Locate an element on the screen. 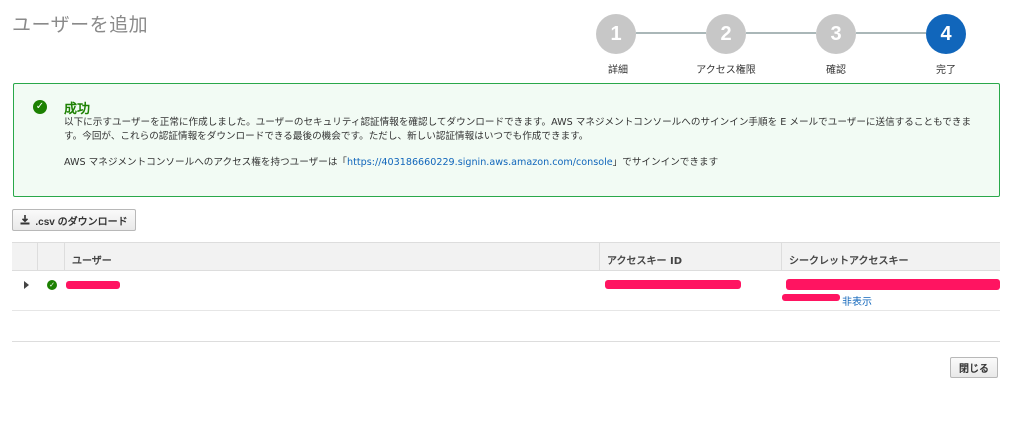 The image size is (1024, 433). step-4-label: 完了 is located at coordinates (946, 70).